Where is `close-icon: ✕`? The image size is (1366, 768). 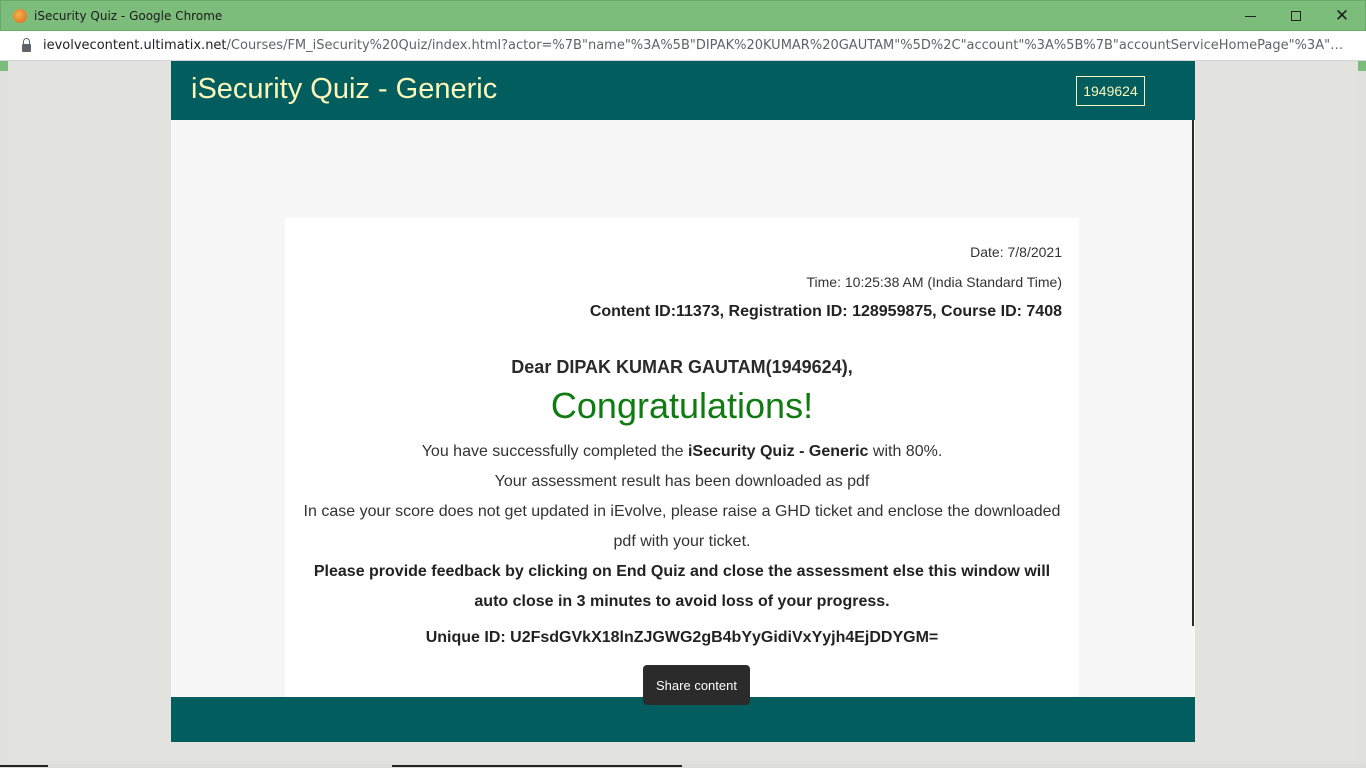
close-icon: ✕ is located at coordinates (1342, 15).